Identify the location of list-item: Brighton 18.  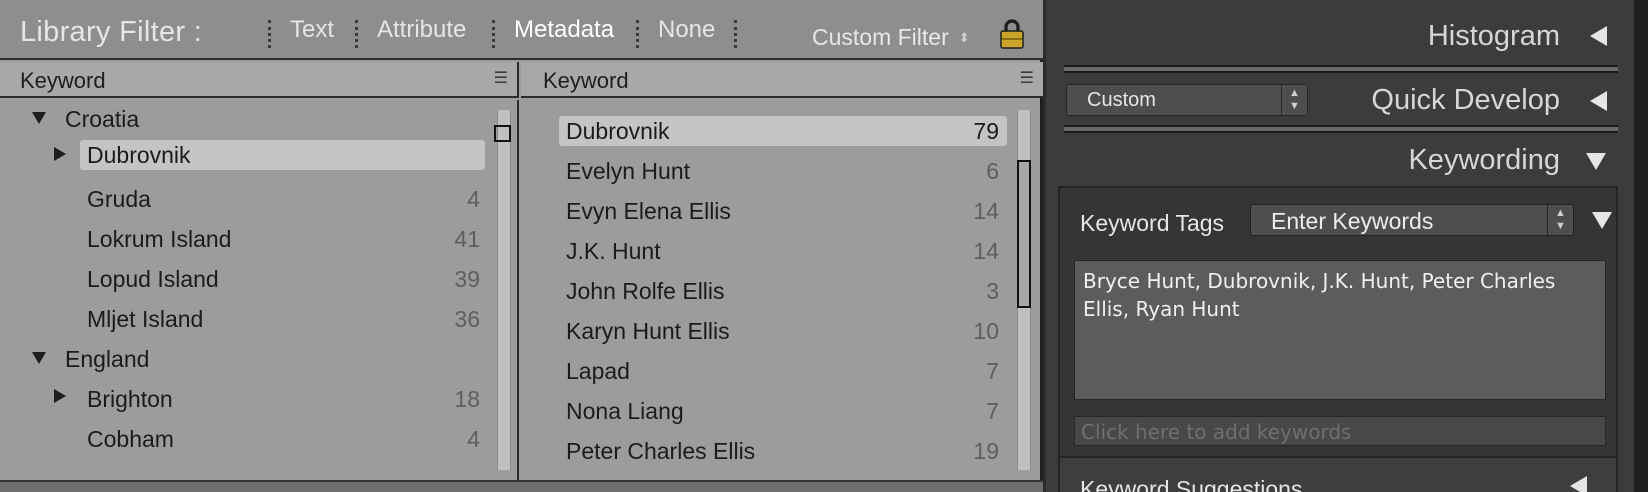
(280, 399).